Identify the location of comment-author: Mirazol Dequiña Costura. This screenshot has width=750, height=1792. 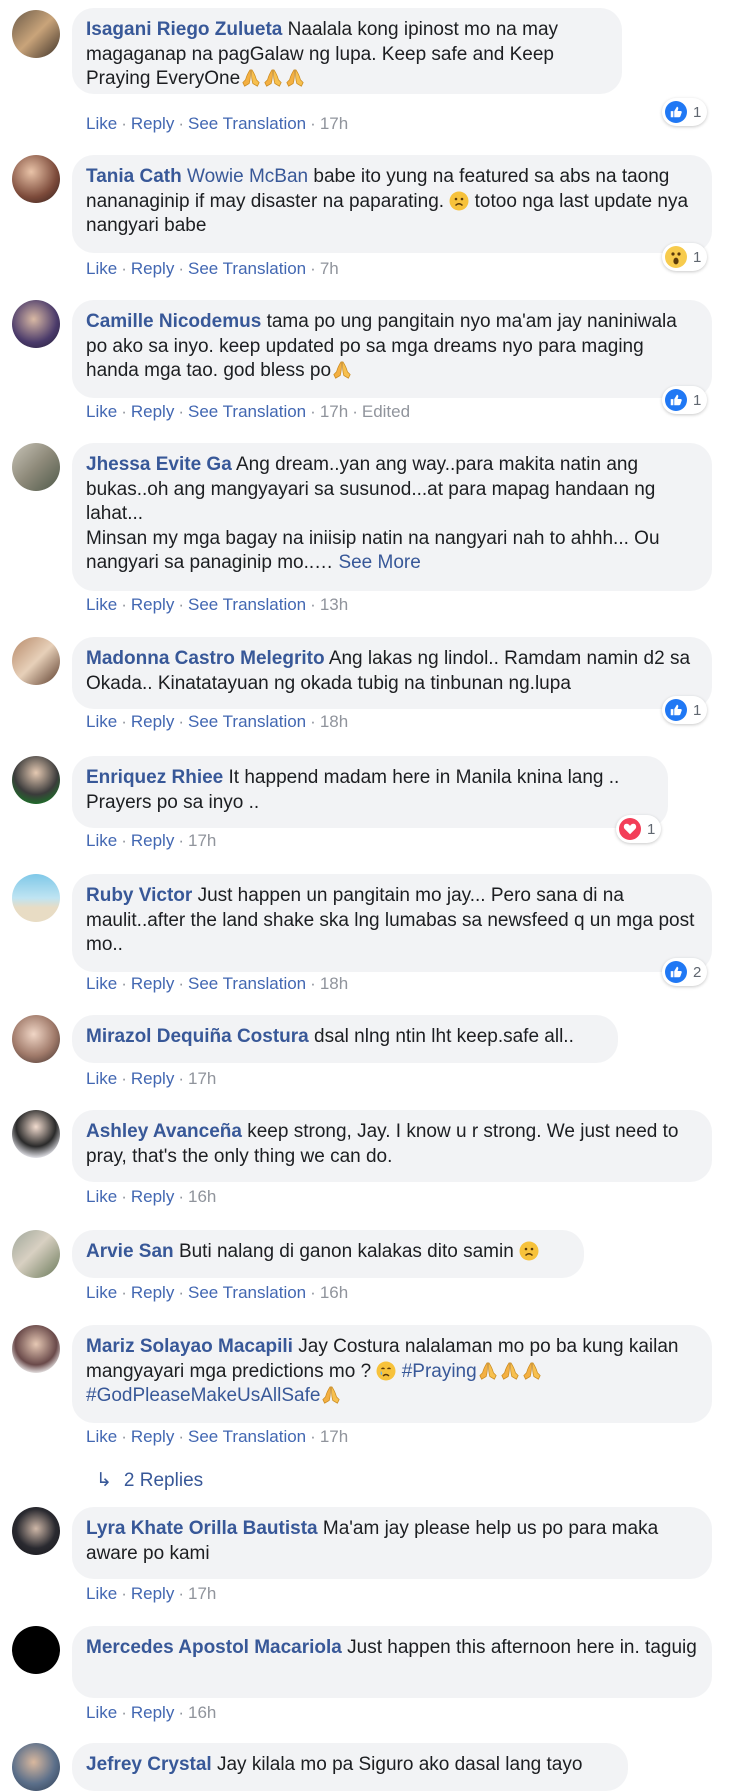
(197, 1036).